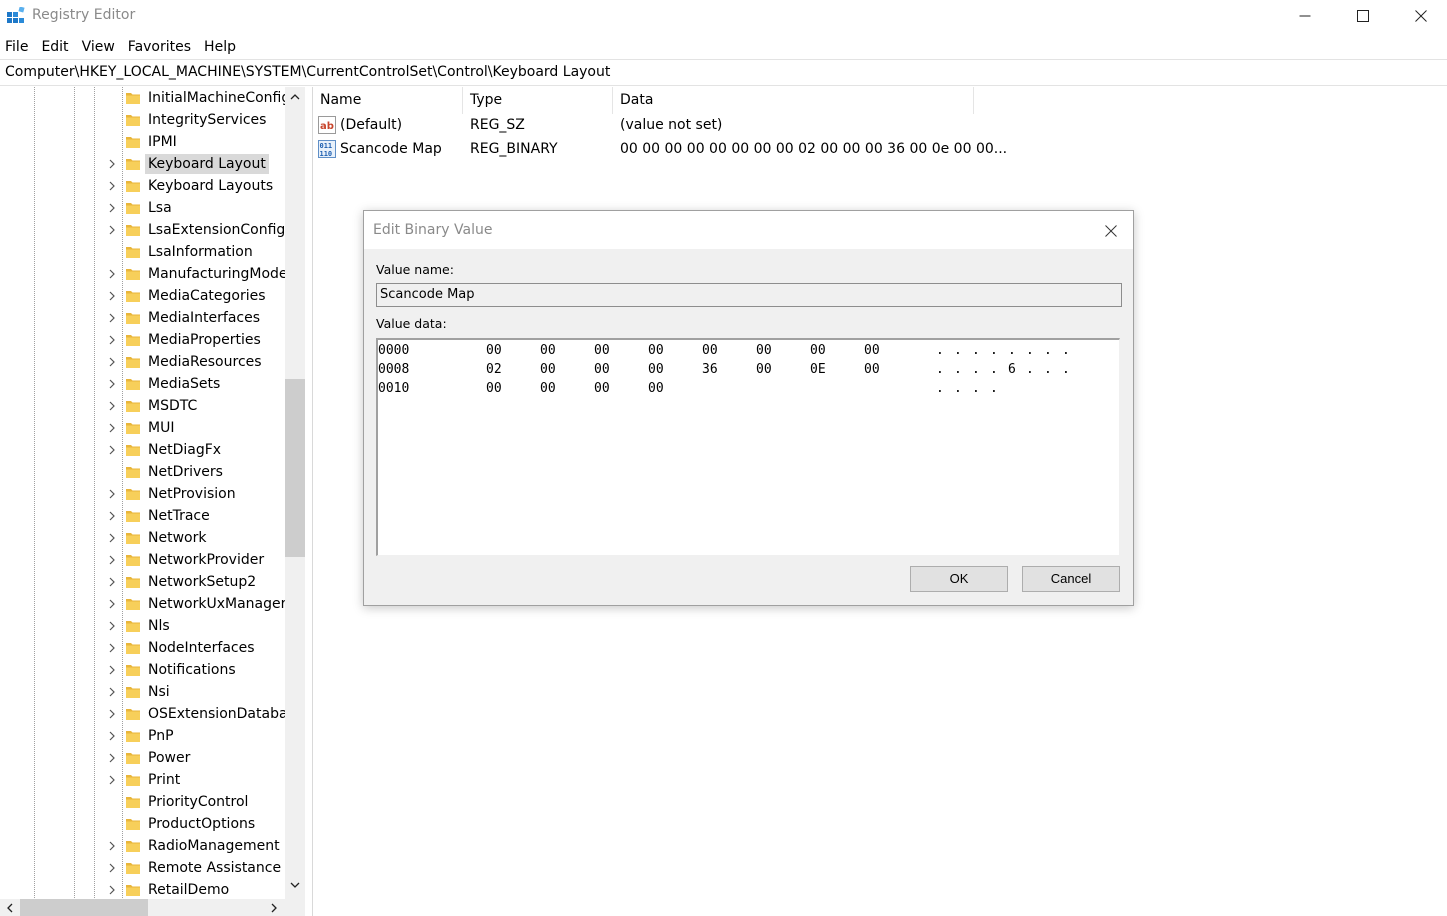 This screenshot has width=1447, height=916. Describe the element at coordinates (181, 824) in the screenshot. I see `tree-item: ProductOptions` at that location.